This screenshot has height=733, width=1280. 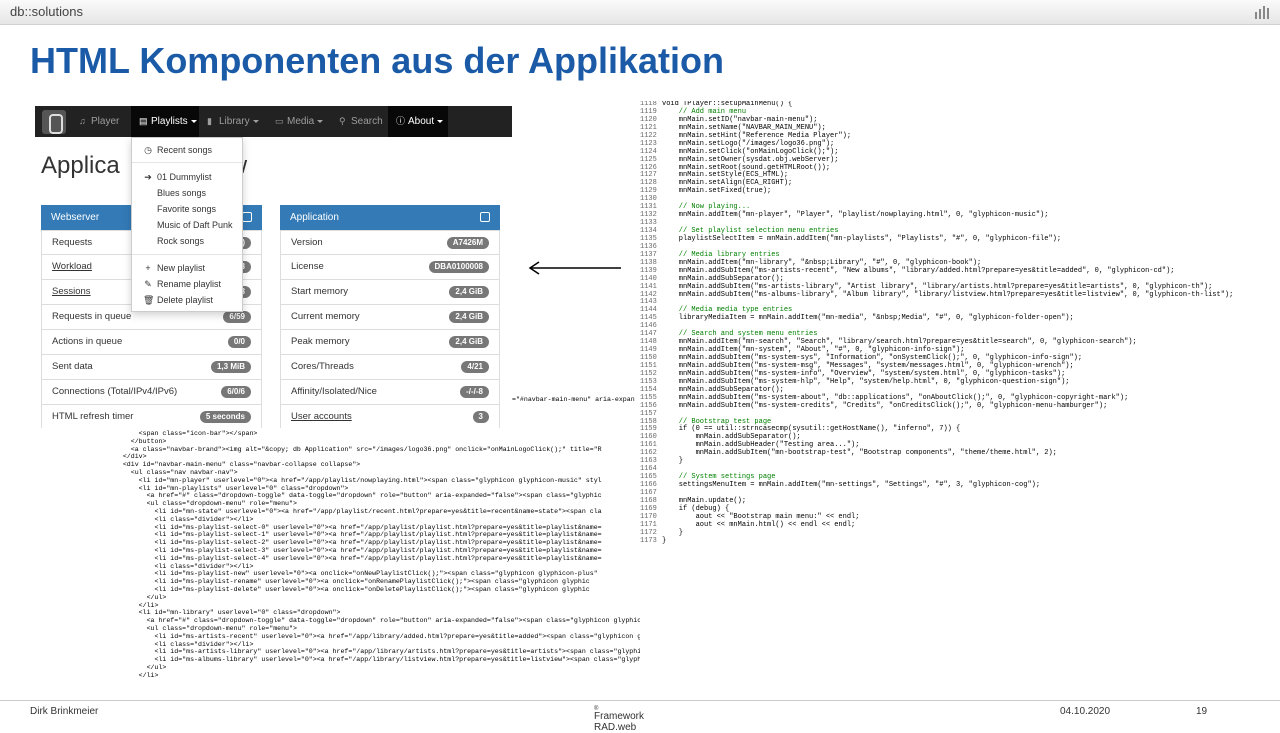 What do you see at coordinates (390, 367) in the screenshot?
I see `application-row: Cores/Threads 4/21` at bounding box center [390, 367].